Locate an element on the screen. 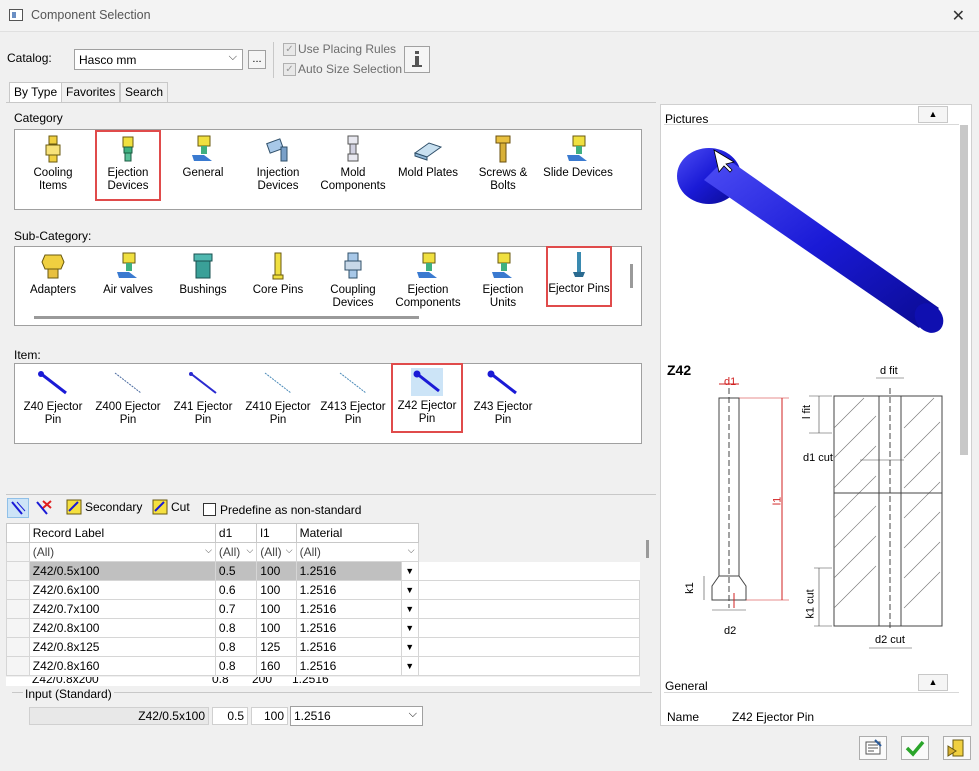 Image resolution: width=979 pixels, height=771 pixels. splitter is located at coordinates (331, 494).